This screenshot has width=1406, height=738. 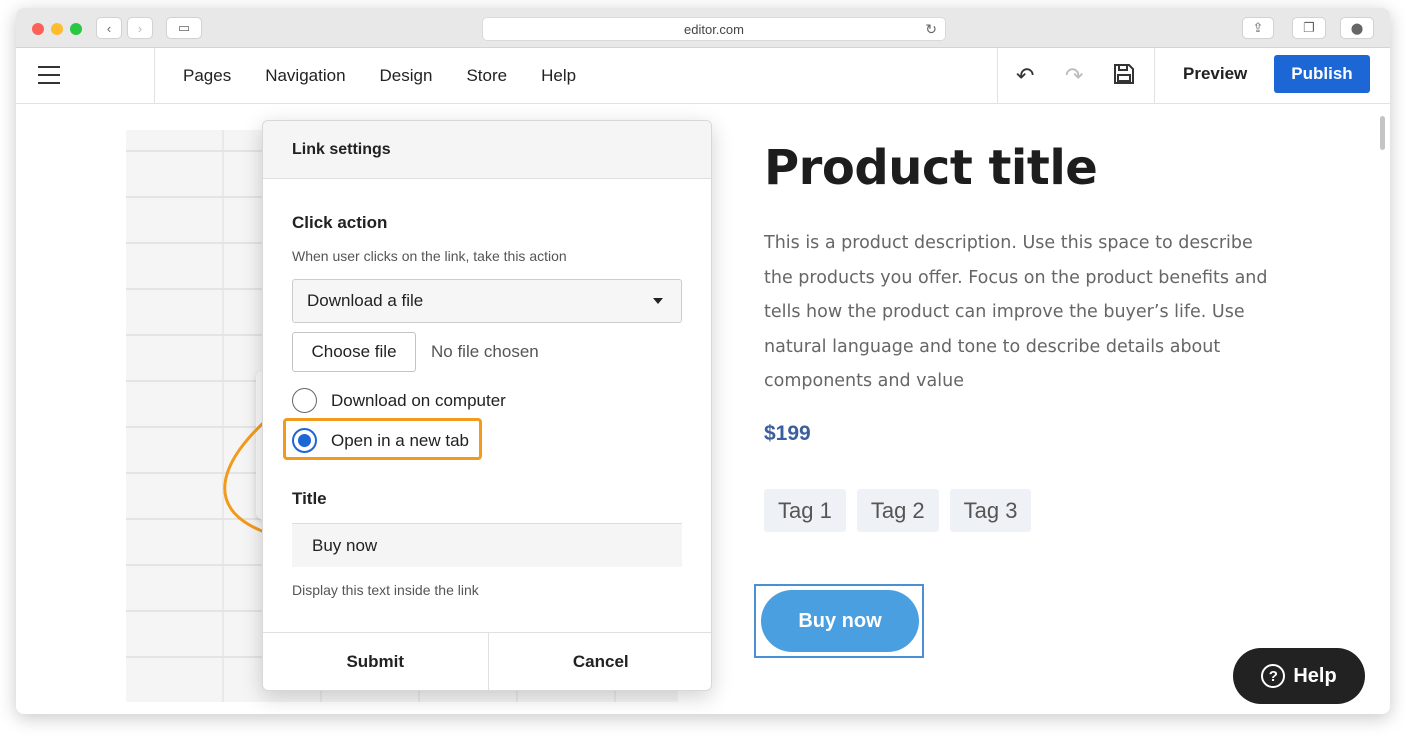 What do you see at coordinates (385, 590) in the screenshot?
I see `title-help: Display this text inside the link` at bounding box center [385, 590].